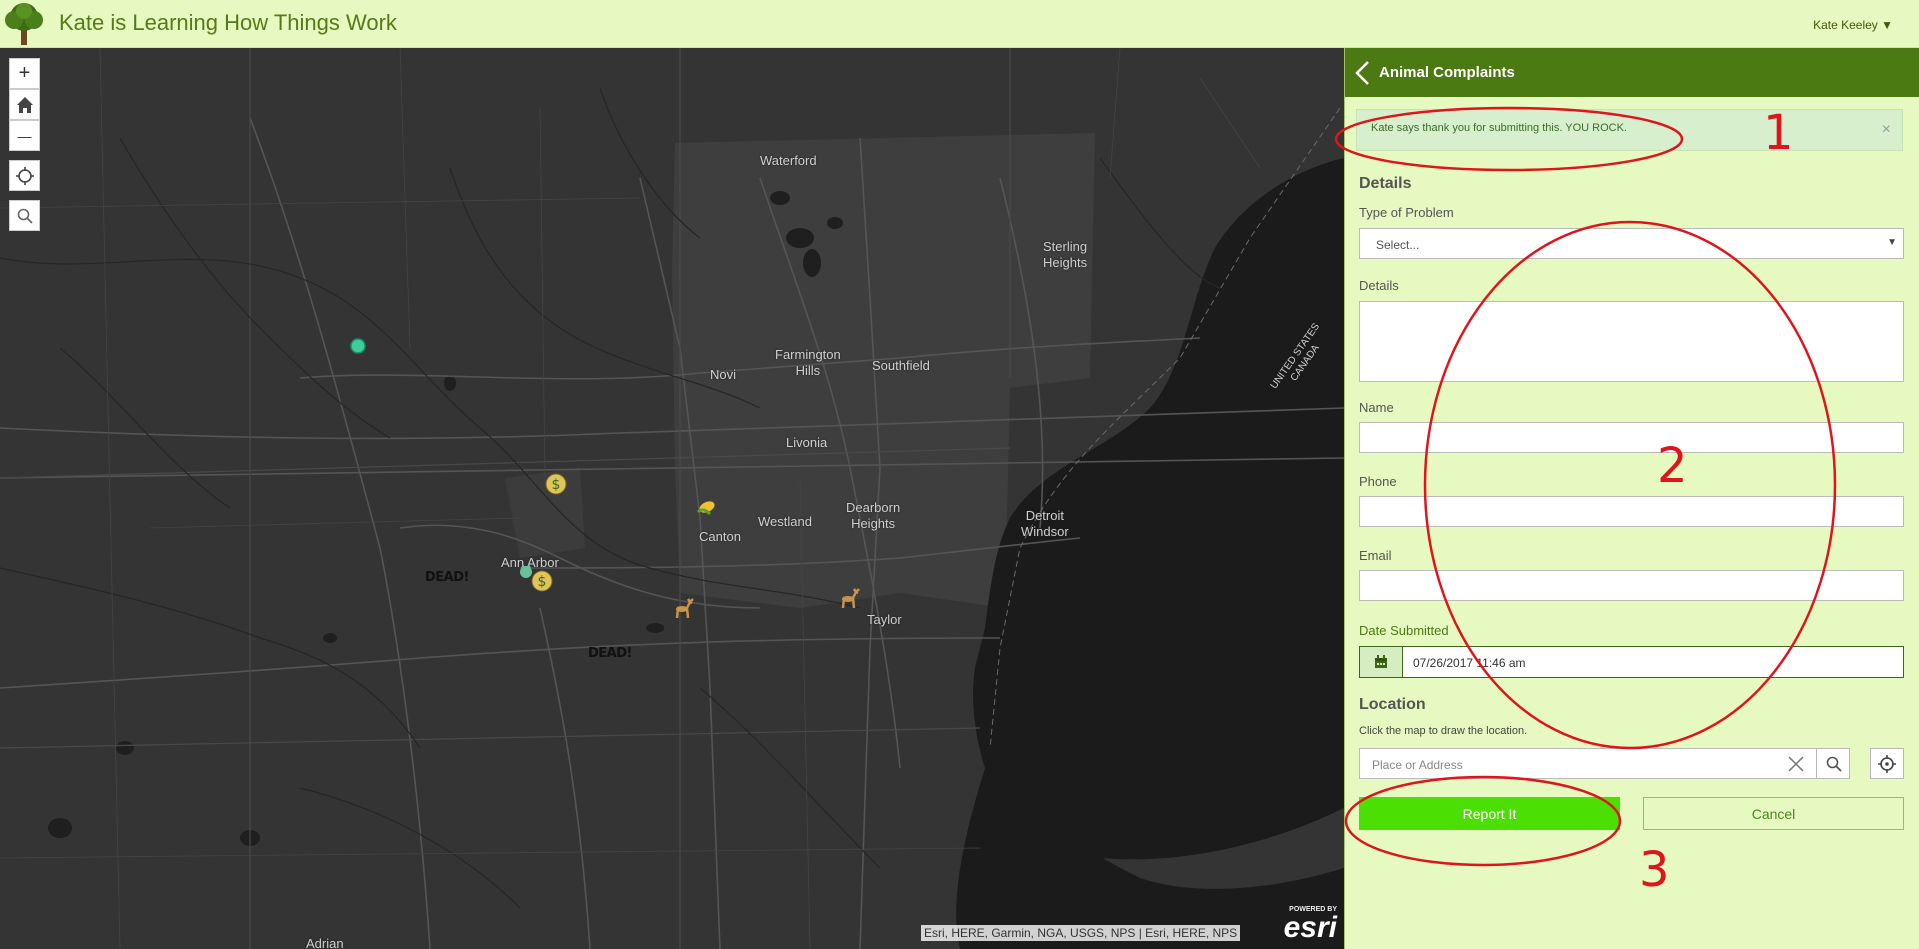 This screenshot has height=949, width=1919. Describe the element at coordinates (1381, 662) in the screenshot. I see `calendar-icon` at that location.